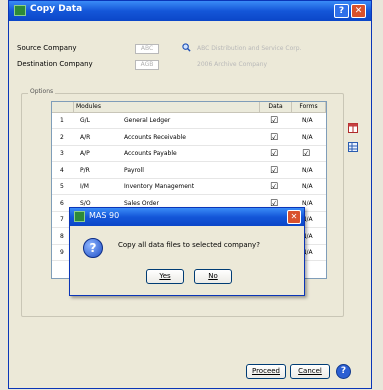 The height and width of the screenshot is (390, 383). Describe the element at coordinates (85, 170) in the screenshot. I see `module-code: P/R` at that location.